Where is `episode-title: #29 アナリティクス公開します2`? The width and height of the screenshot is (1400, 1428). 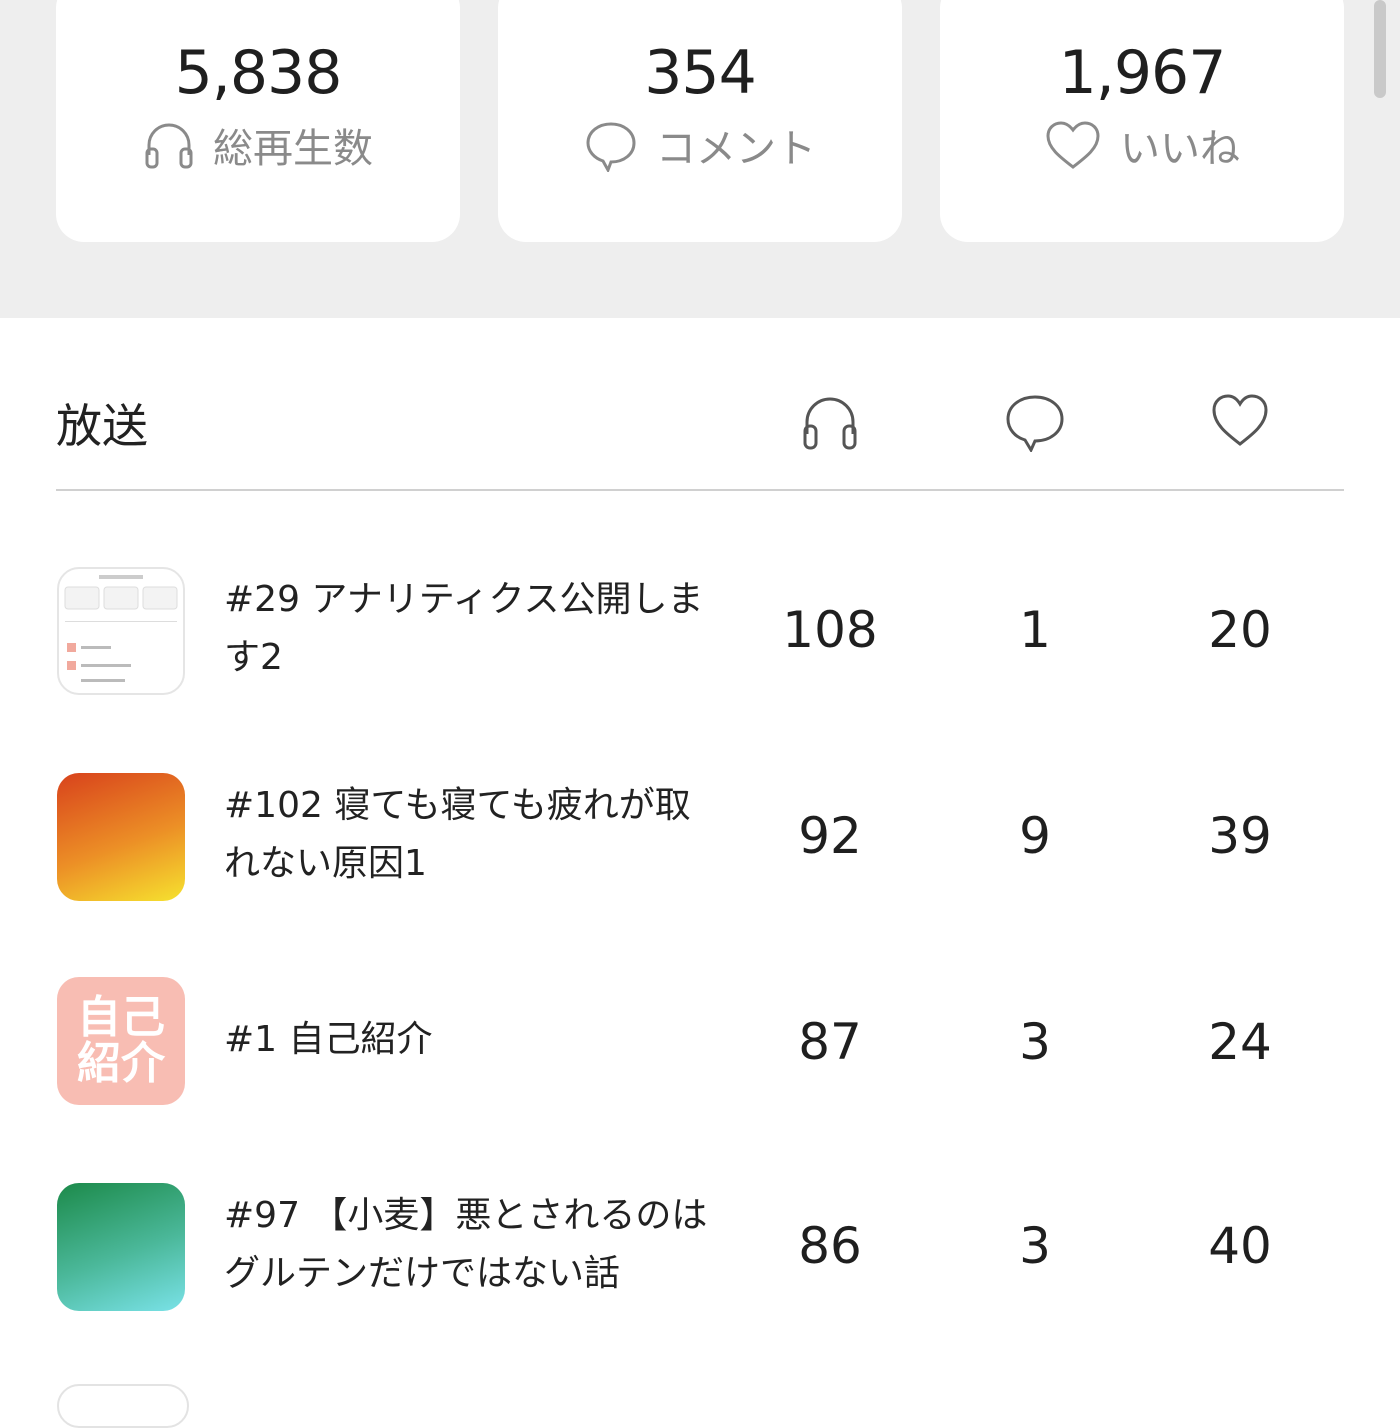
episode-title: #29 アナリティクス公開します2 is located at coordinates (464, 628).